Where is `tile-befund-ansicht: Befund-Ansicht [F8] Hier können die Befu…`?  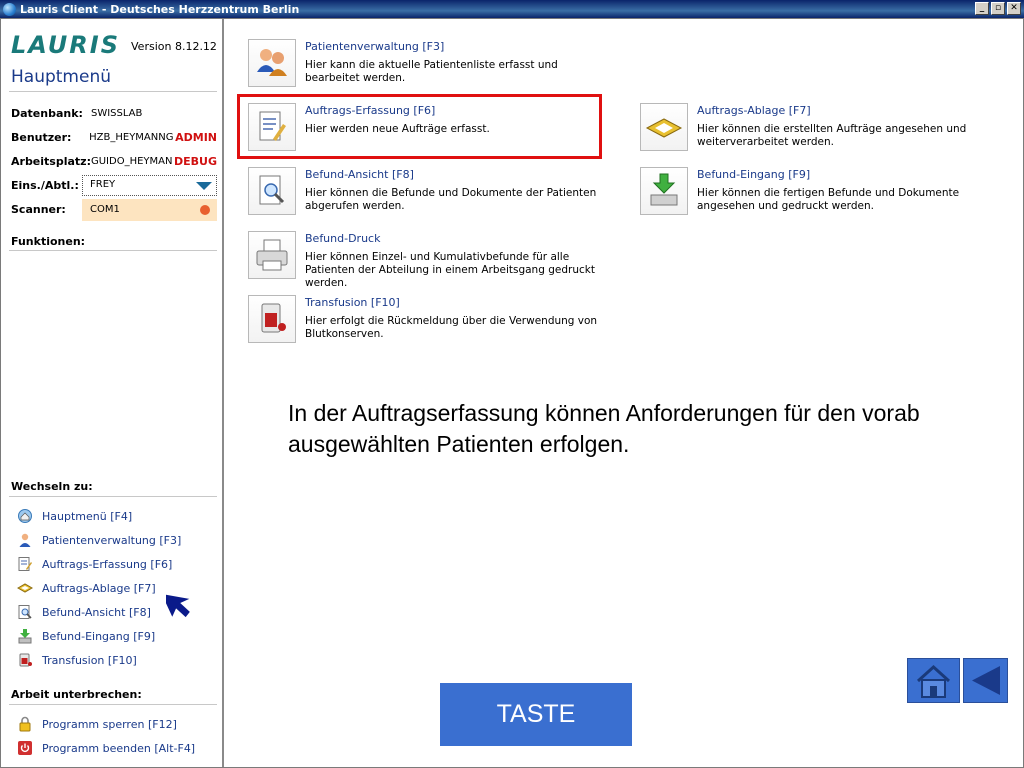
tile-befund-ansicht: Befund-Ansicht [F8] Hier können die Befu… is located at coordinates (438, 195).